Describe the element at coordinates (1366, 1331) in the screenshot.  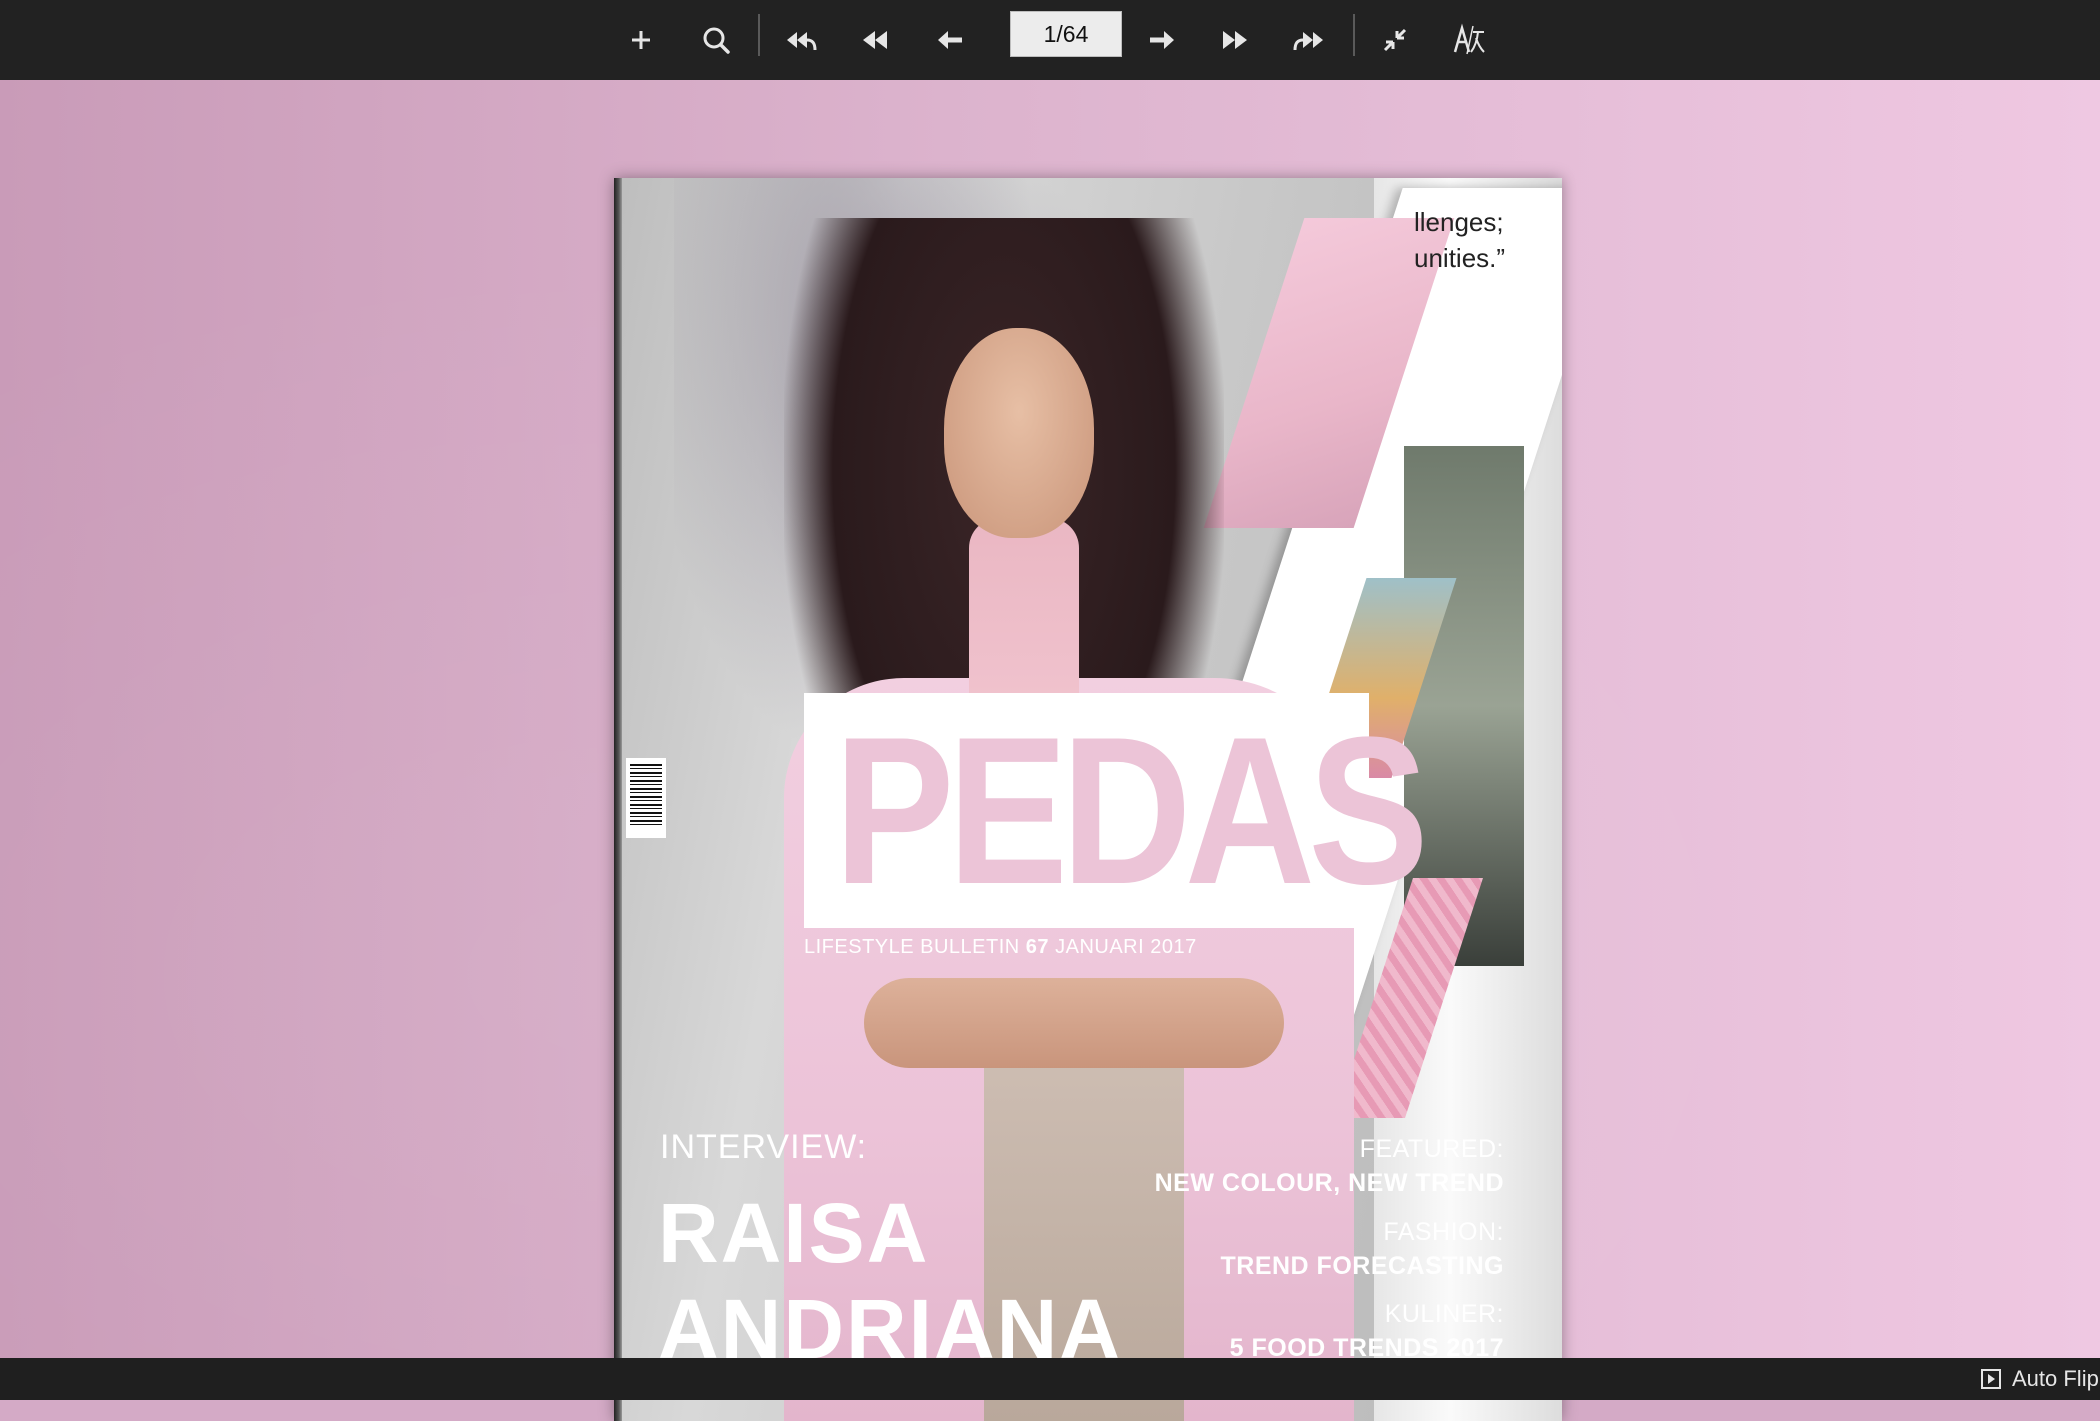
I see `feature-kuliner: KULINER: 5 FOOD TRENDS 2017` at that location.